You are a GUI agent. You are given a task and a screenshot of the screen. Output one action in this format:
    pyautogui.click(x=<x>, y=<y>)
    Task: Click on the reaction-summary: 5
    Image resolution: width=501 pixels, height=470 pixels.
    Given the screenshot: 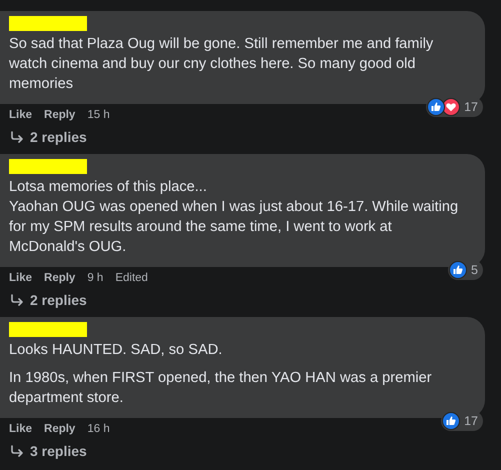 What is the action you would take?
    pyautogui.click(x=465, y=270)
    